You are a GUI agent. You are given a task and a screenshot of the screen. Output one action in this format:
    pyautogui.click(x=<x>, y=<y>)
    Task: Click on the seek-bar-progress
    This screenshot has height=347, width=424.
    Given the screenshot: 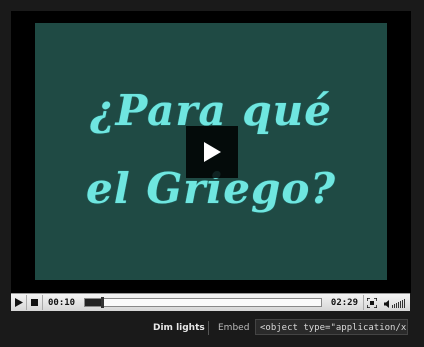 What is the action you would take?
    pyautogui.click(x=93, y=302)
    